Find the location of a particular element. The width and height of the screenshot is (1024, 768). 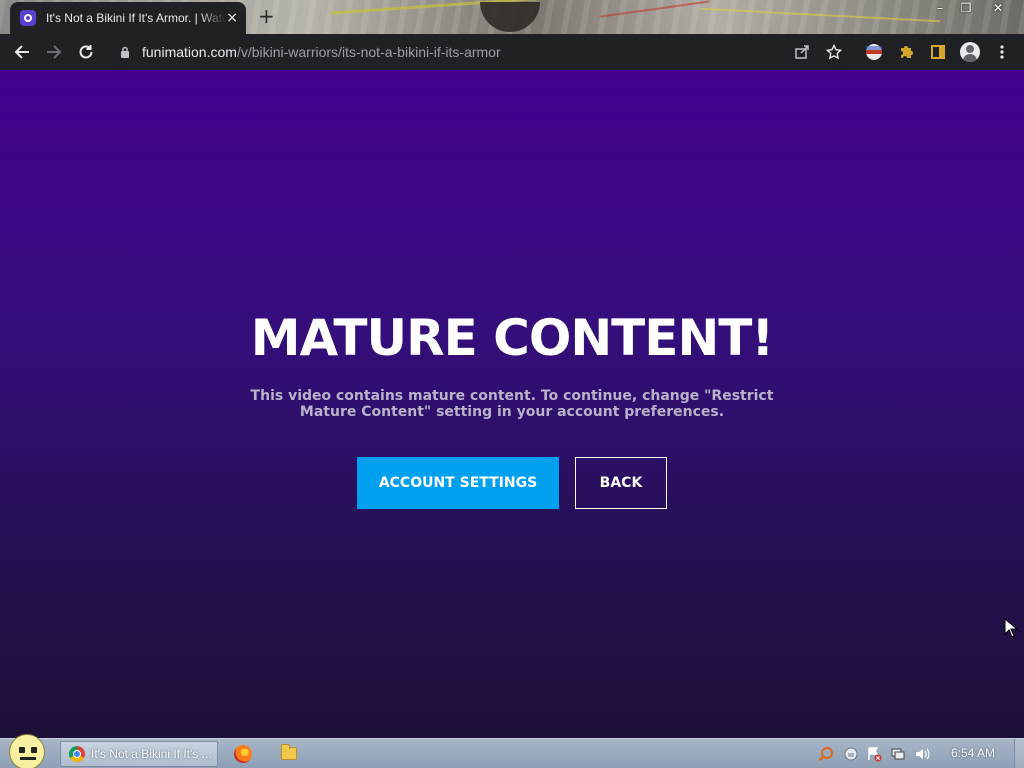

taskbar: It's Not a Bikini If It's ... 6:54 AM is located at coordinates (512, 751).